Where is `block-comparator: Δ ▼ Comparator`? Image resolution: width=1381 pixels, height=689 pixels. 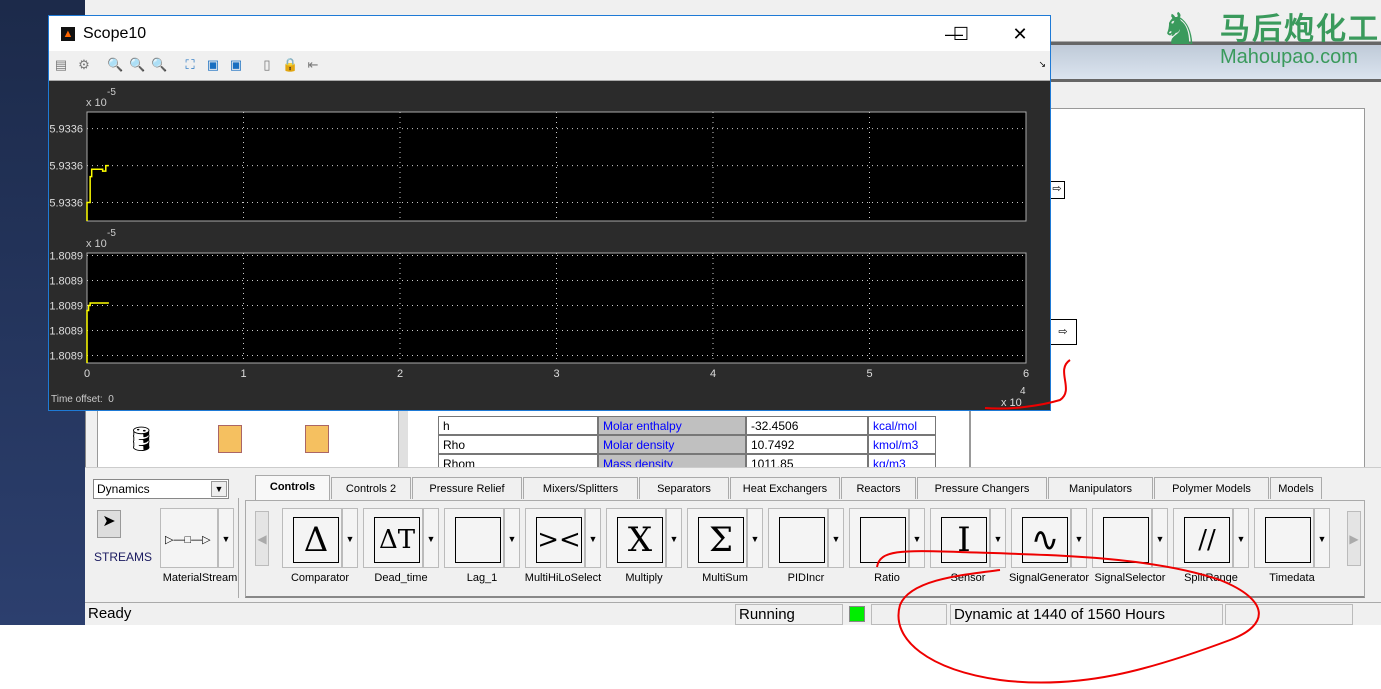
block-comparator: Δ ▼ Comparator is located at coordinates (321, 546).